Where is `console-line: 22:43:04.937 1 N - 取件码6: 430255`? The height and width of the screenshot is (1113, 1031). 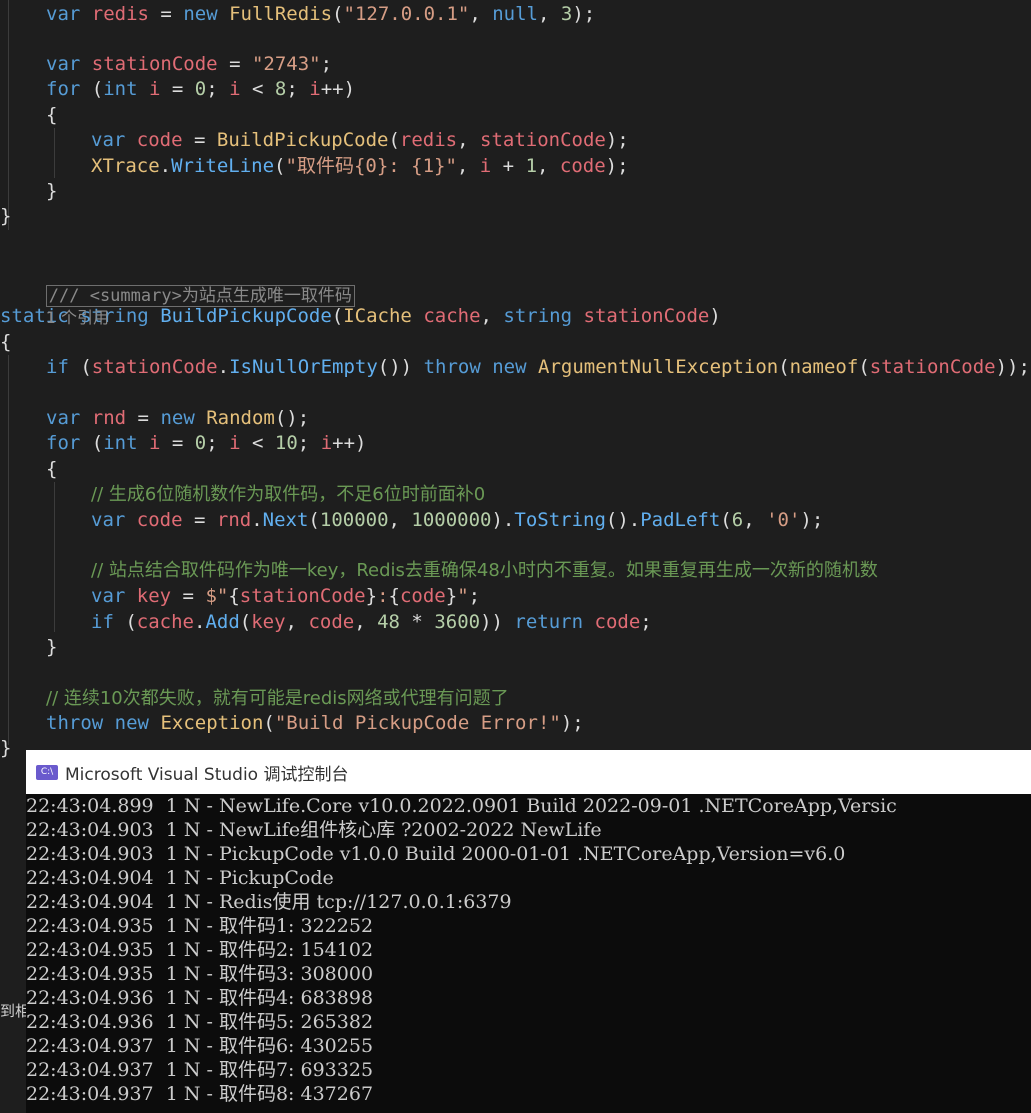 console-line: 22:43:04.937 1 N - 取件码6: 430255 is located at coordinates (200, 1046).